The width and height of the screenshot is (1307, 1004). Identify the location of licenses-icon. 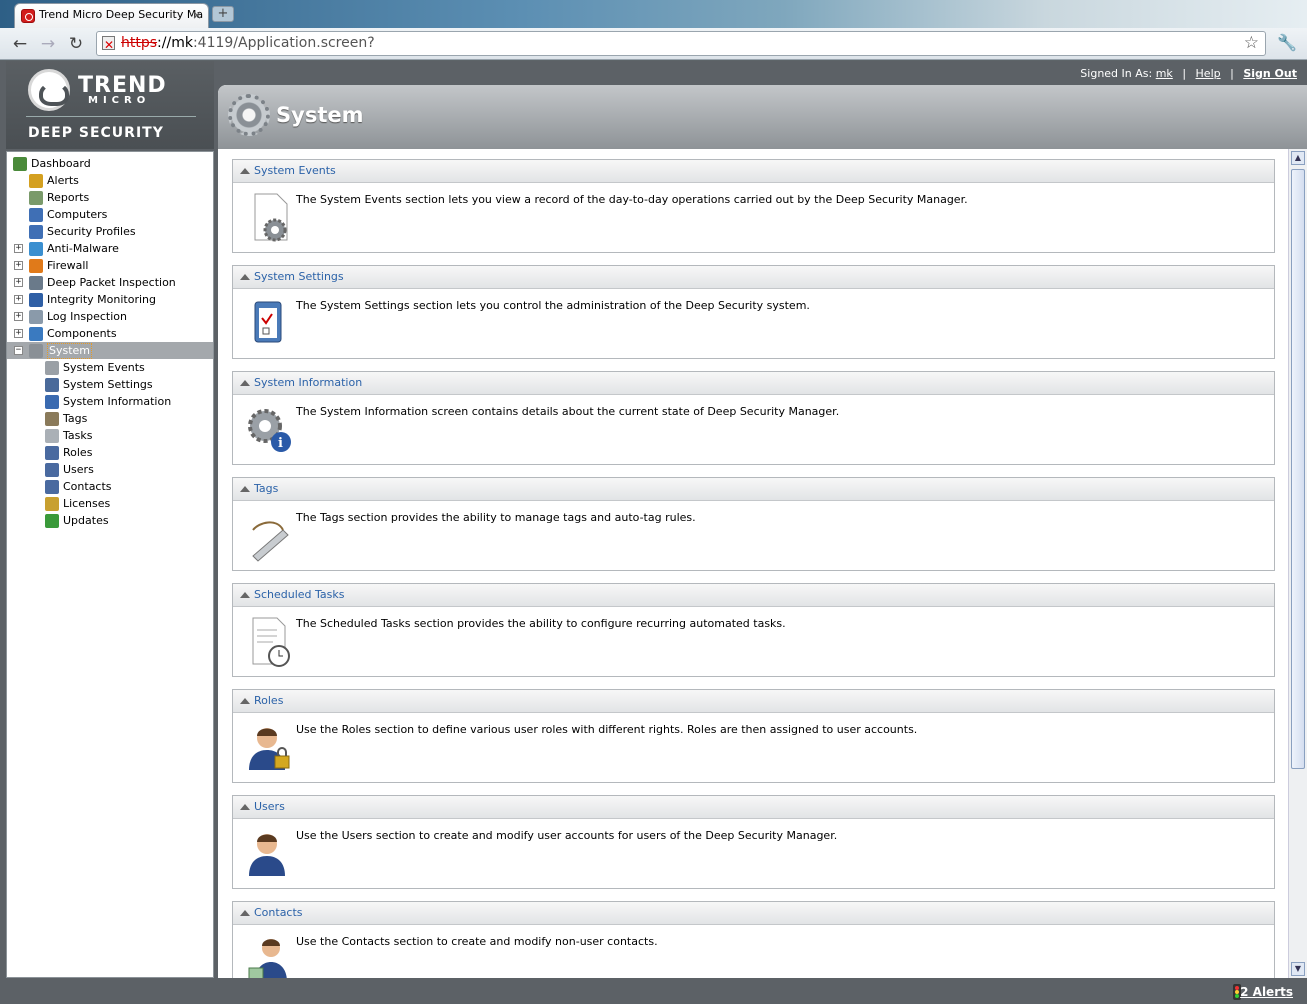
(52, 504).